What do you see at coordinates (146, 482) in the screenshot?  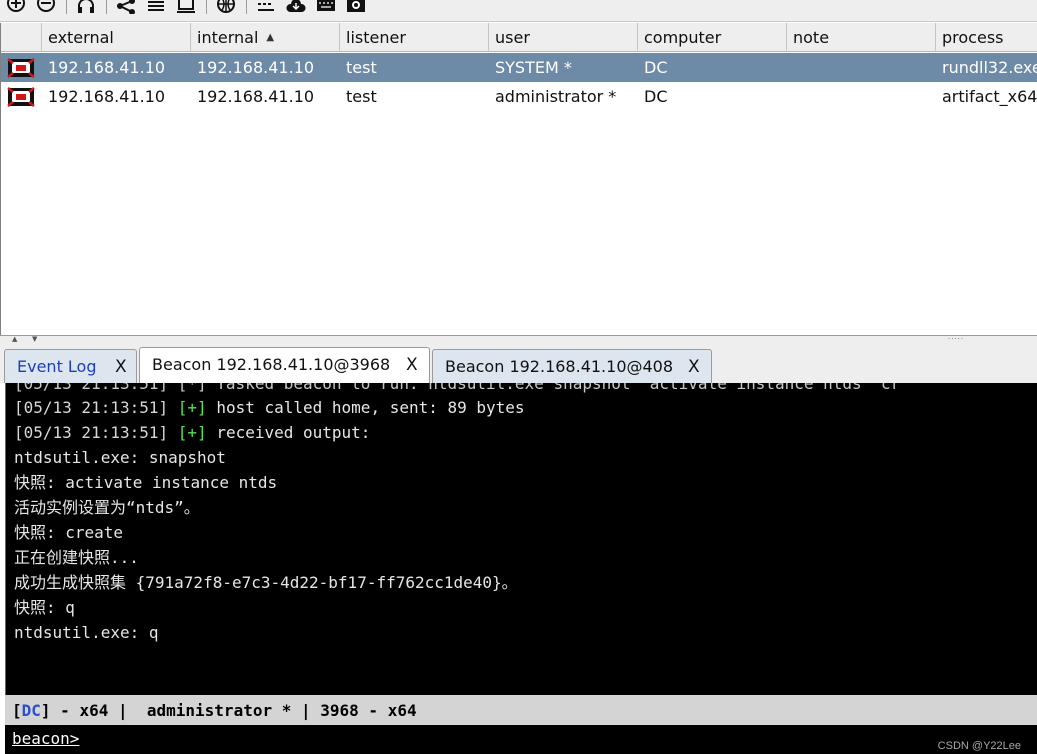 I see `console-output-line: 快照: activate instance ntds` at bounding box center [146, 482].